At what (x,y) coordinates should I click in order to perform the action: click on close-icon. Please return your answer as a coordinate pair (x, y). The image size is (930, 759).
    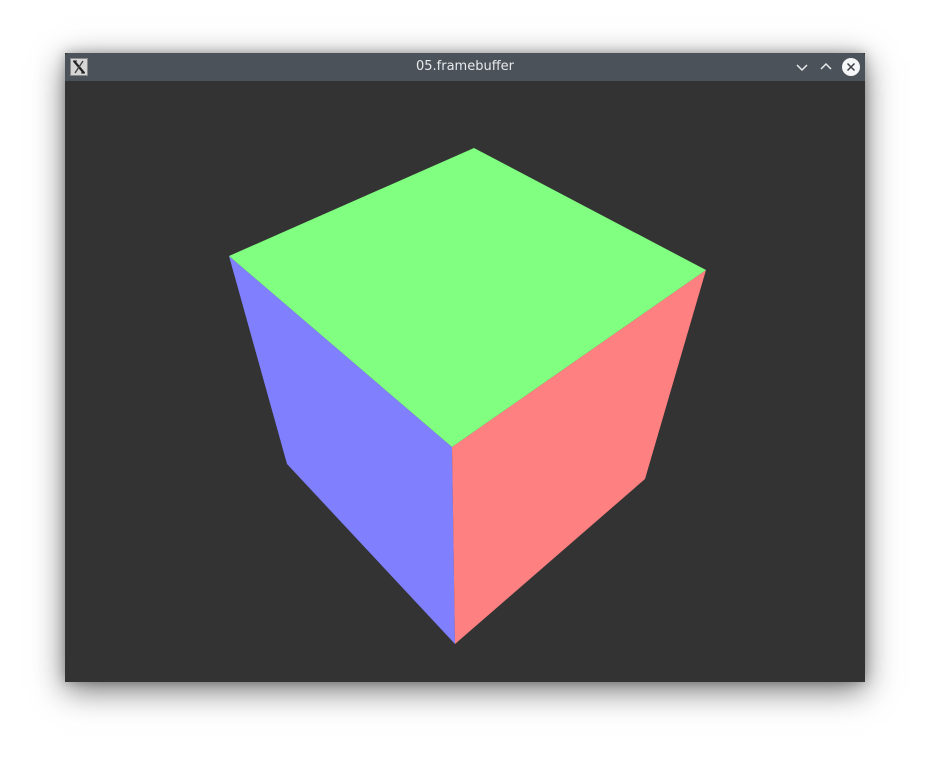
    Looking at the image, I should click on (851, 67).